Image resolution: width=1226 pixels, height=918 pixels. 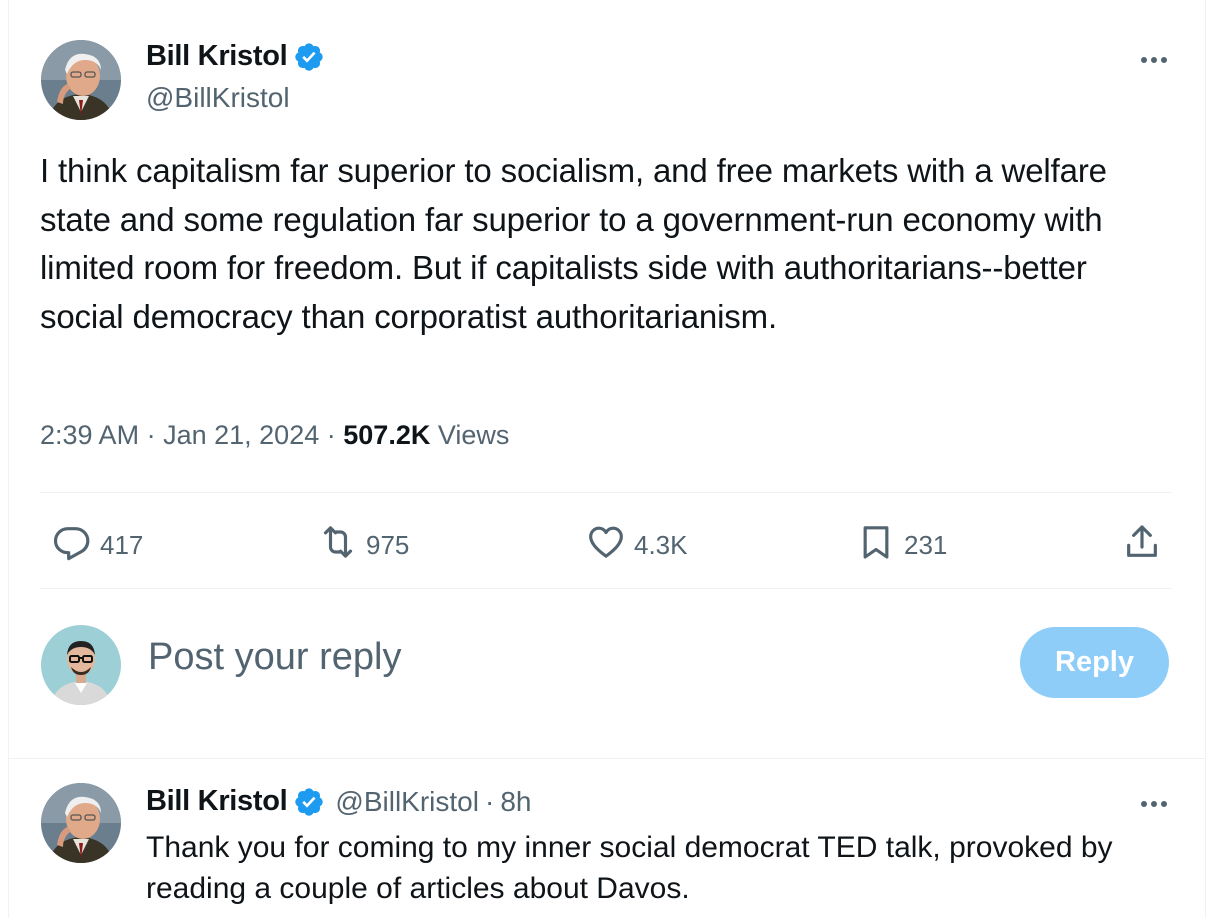 What do you see at coordinates (1094, 662) in the screenshot?
I see `reply-button: Reply` at bounding box center [1094, 662].